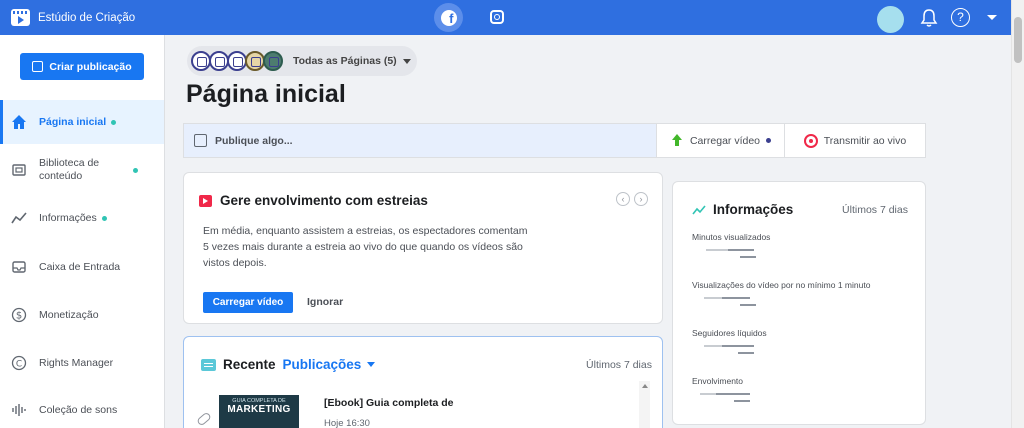  Describe the element at coordinates (890, 19) in the screenshot. I see `avatar` at that location.